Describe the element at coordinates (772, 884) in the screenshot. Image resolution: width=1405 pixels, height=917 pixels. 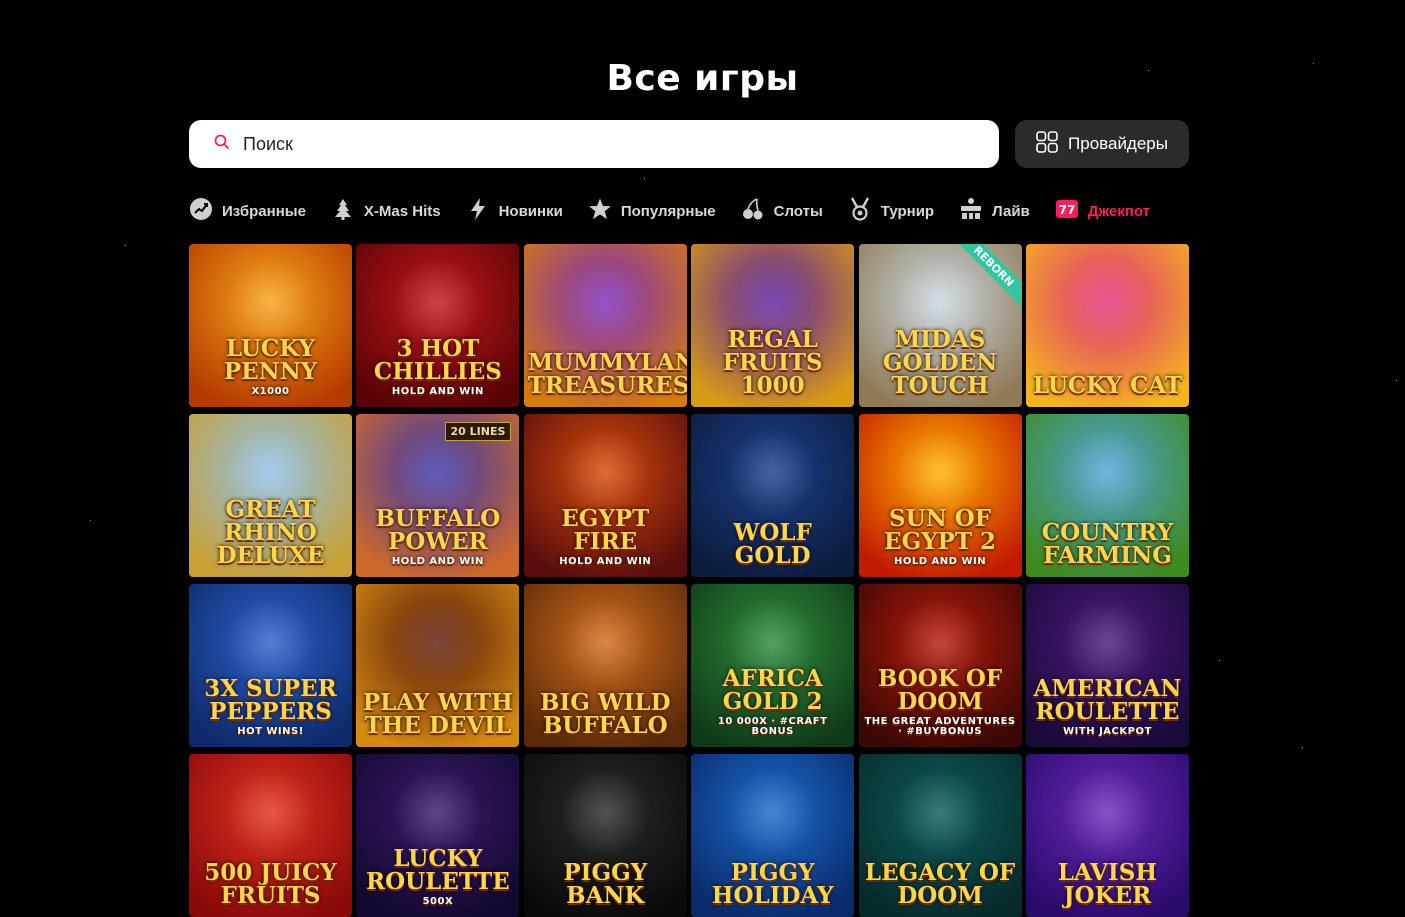
I see `game-title-text: Piggy Holiday` at that location.